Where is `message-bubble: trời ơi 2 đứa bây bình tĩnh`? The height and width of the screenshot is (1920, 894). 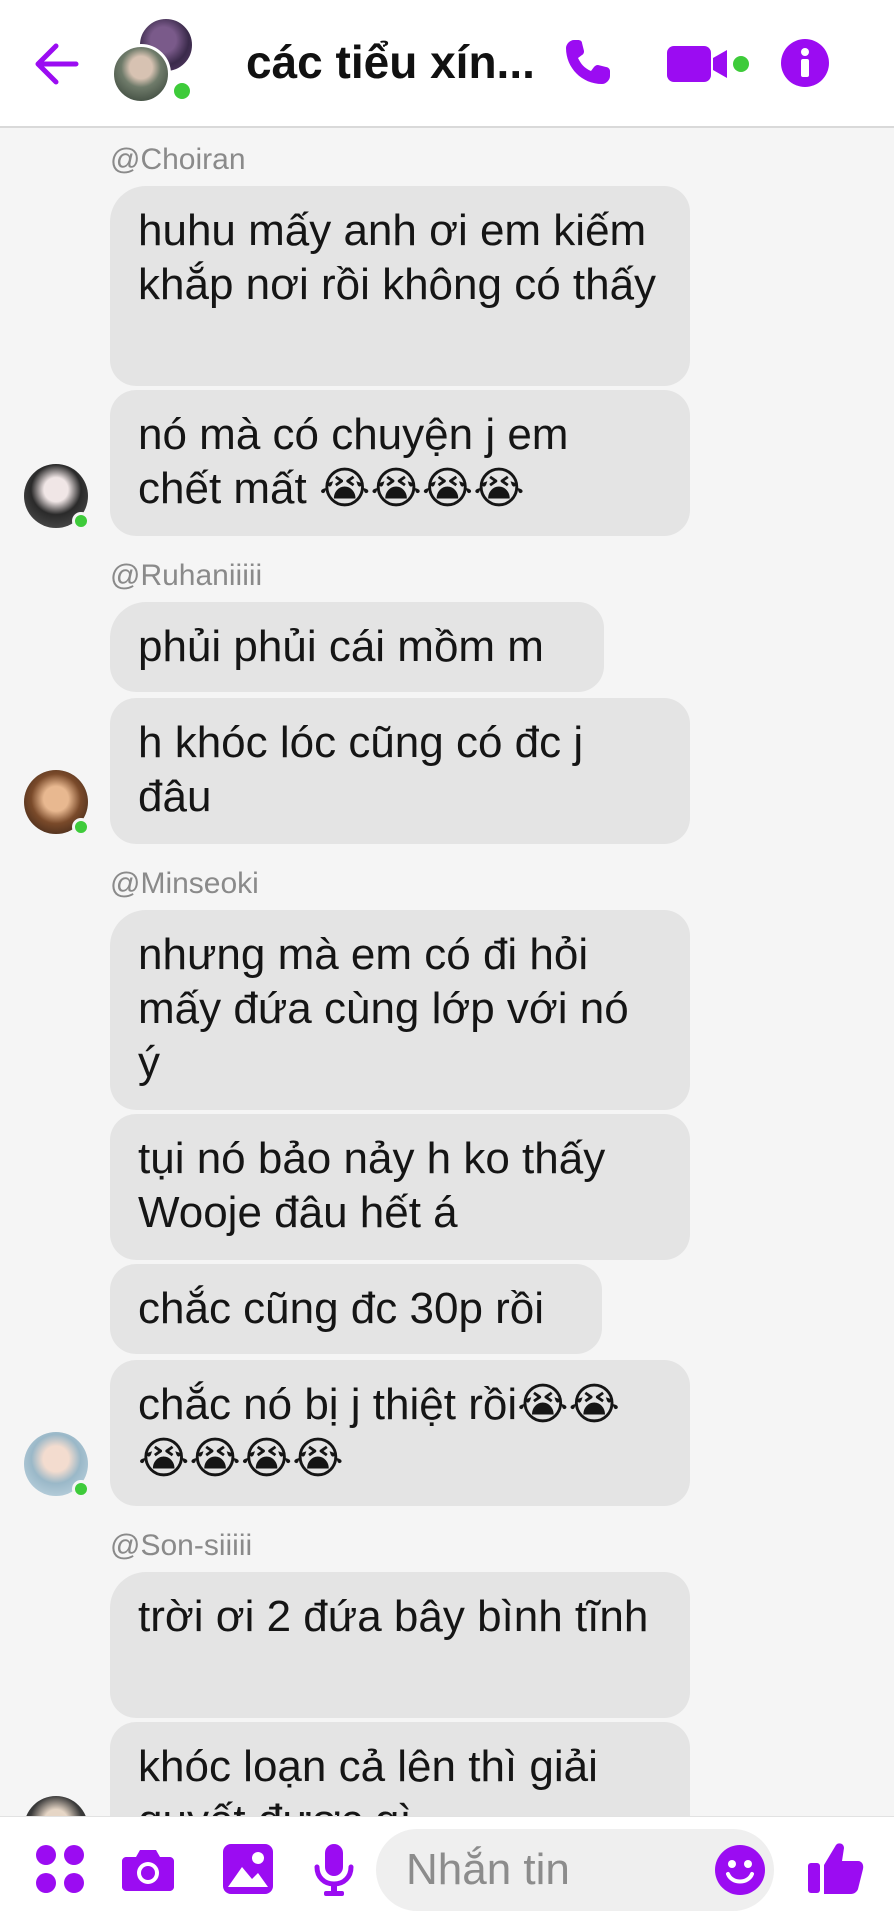 message-bubble: trời ơi 2 đứa bây bình tĩnh is located at coordinates (400, 1645).